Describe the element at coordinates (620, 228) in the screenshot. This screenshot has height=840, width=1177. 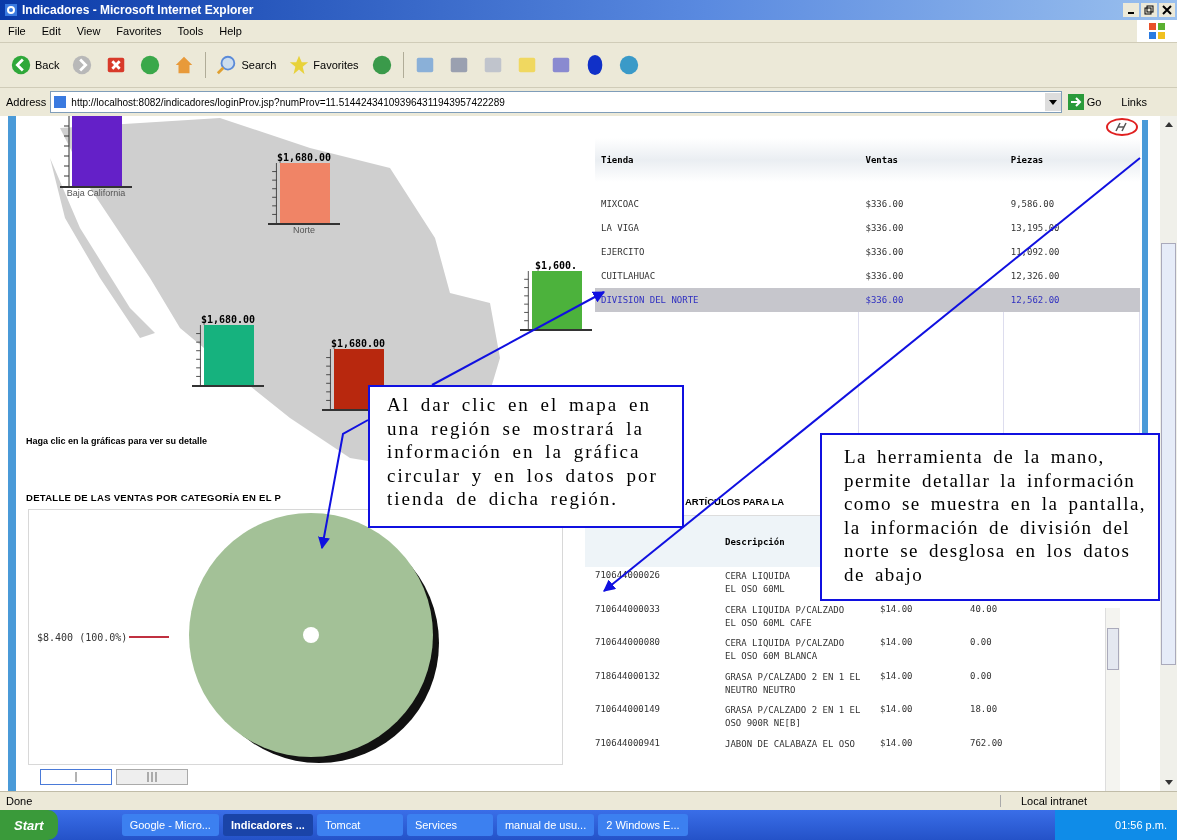
I see `table-cell-text: LA VIGA` at that location.